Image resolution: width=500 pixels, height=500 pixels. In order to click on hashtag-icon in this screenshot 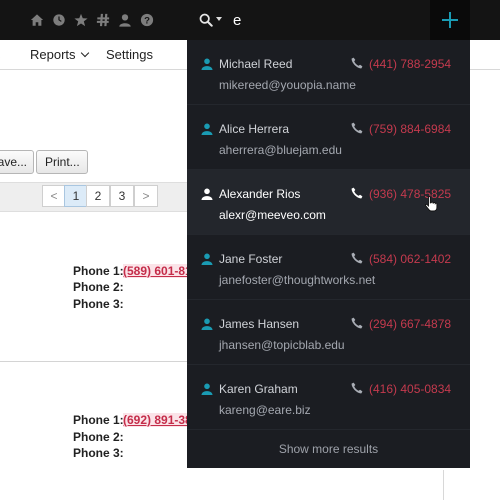, I will do `click(103, 20)`.